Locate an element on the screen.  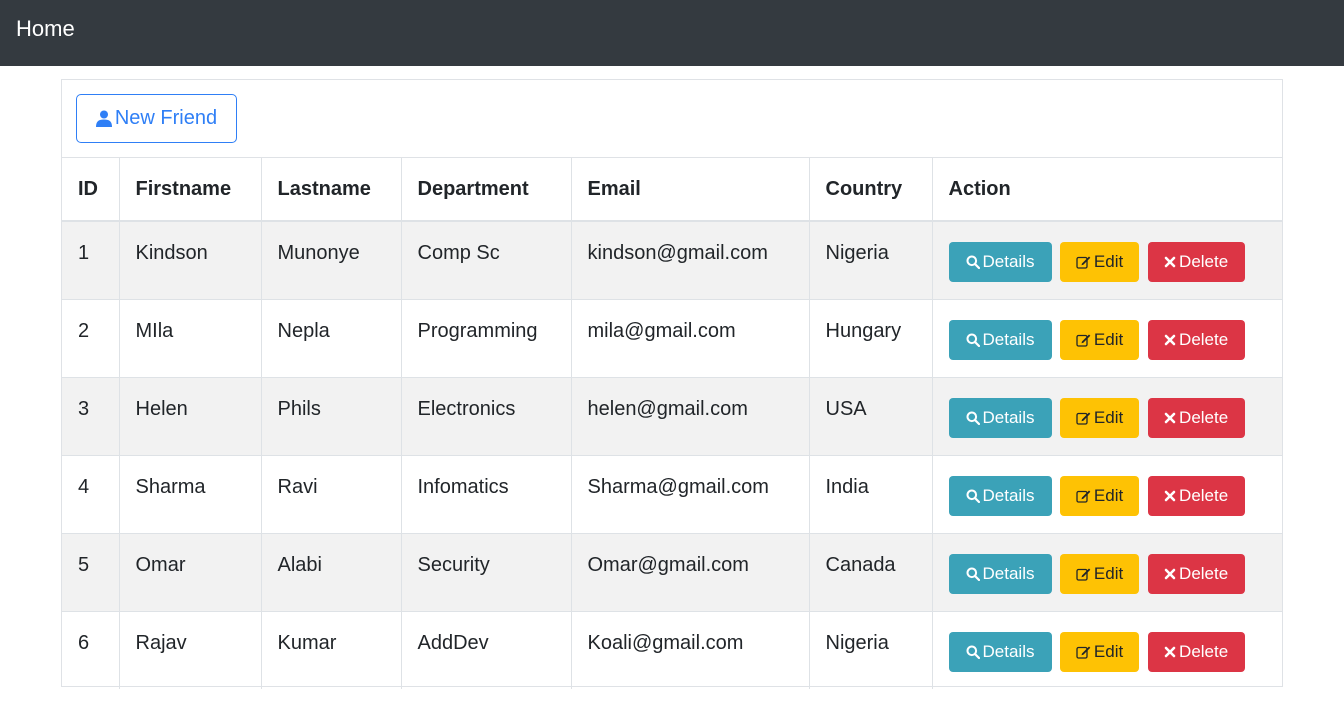
cell-lastname: Nepla is located at coordinates (331, 337).